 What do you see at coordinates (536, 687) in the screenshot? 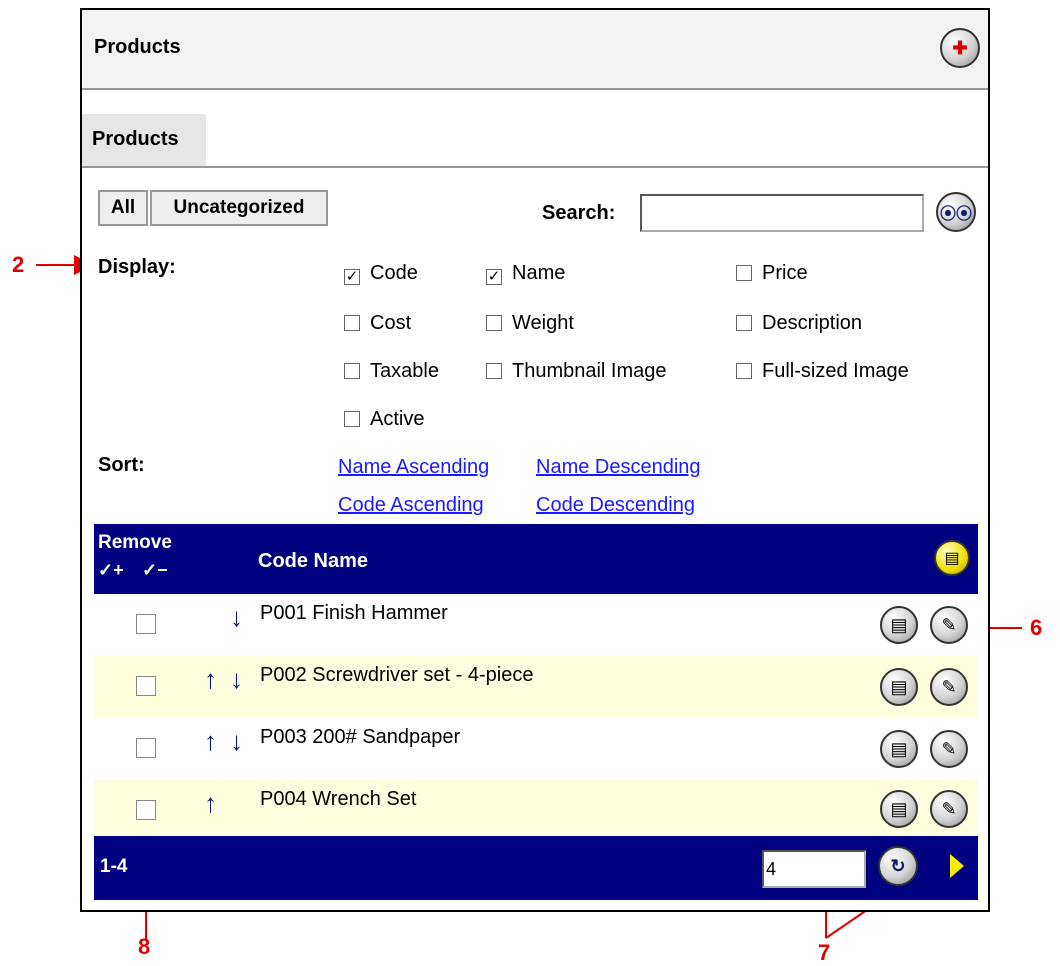
I see `table-row: ↑ ↓ P002 Screwdriver set - 4-piece ▤ ✎` at bounding box center [536, 687].